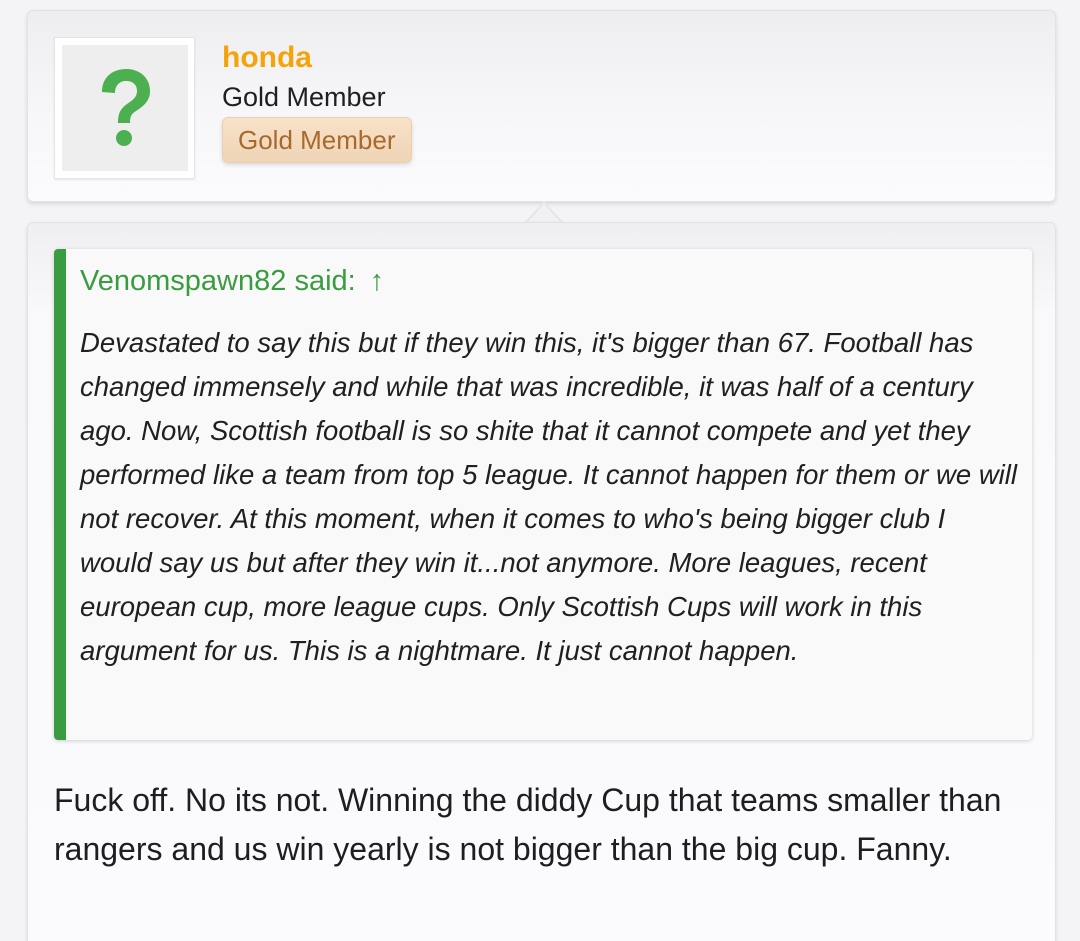  What do you see at coordinates (544, 214) in the screenshot?
I see `card-caret-fill` at bounding box center [544, 214].